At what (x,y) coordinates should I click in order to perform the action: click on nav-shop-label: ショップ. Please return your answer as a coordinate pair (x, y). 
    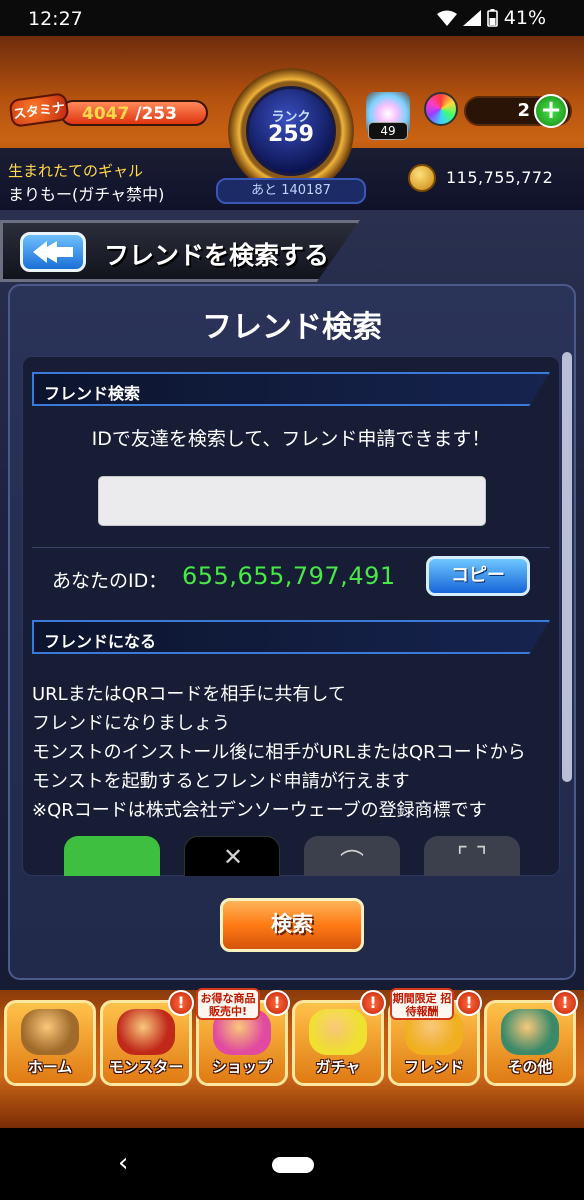
    Looking at the image, I should click on (241, 1067).